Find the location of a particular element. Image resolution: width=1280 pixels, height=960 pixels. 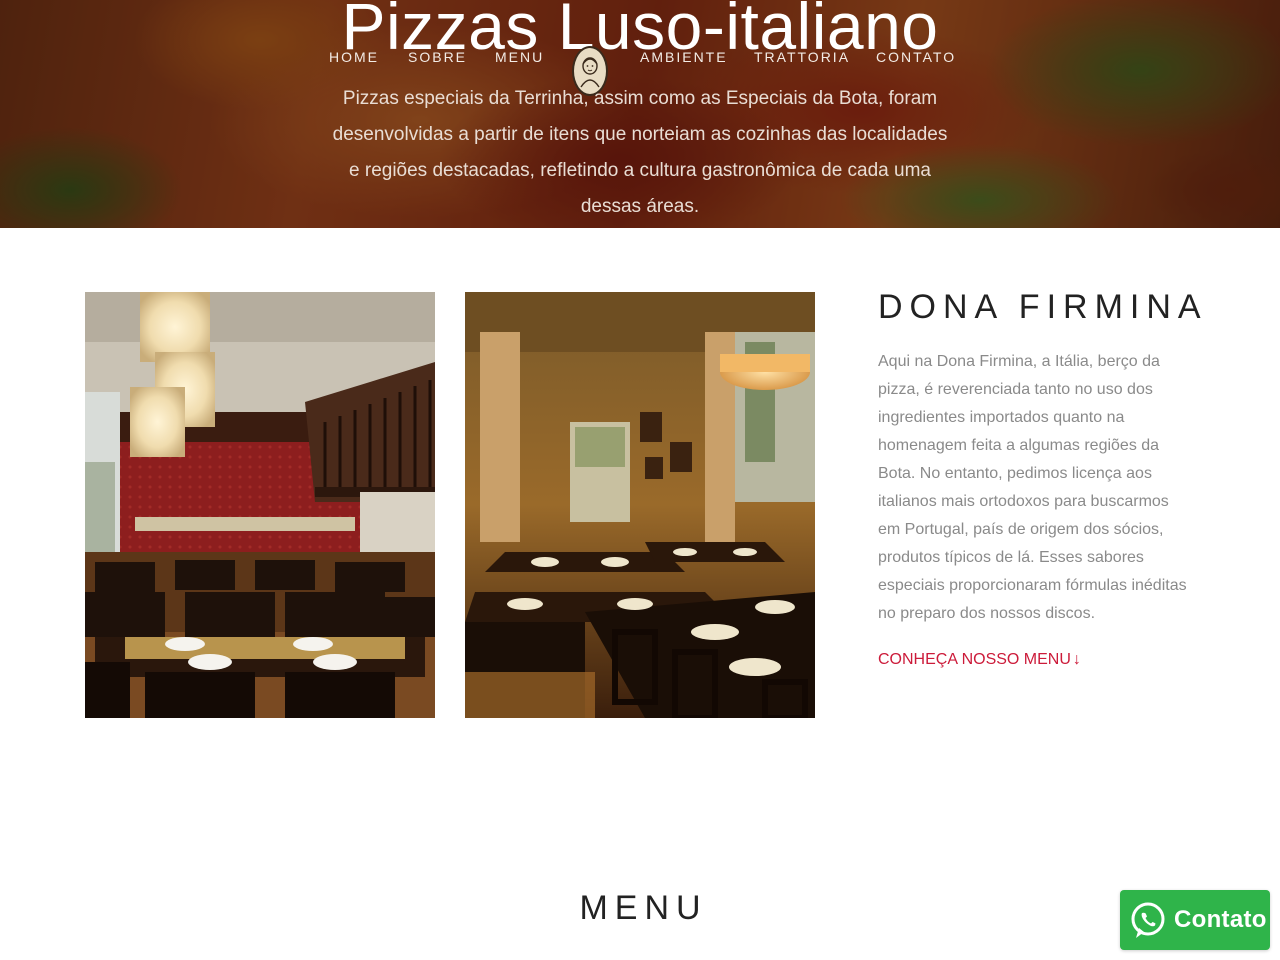

about-heading: DONA FIRMINA is located at coordinates (1043, 307).